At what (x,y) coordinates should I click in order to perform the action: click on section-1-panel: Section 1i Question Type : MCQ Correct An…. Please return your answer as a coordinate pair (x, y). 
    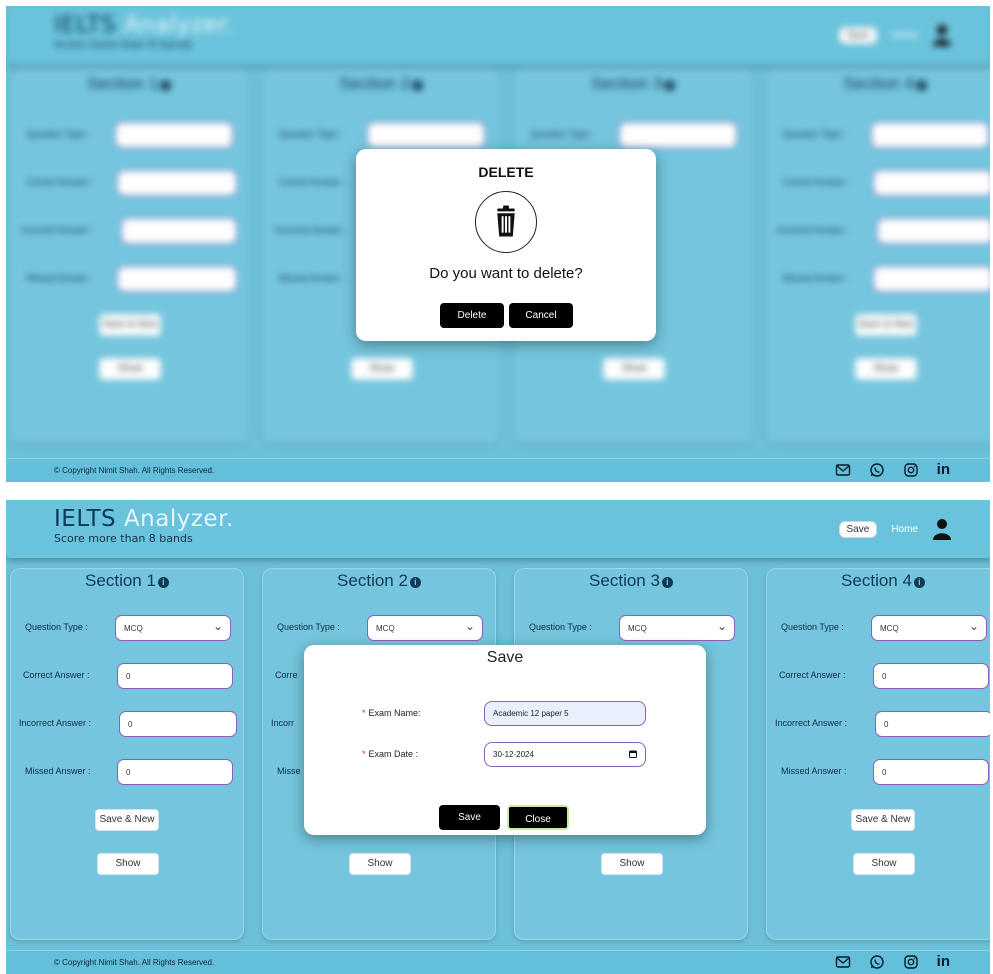
    Looking at the image, I should click on (127, 754).